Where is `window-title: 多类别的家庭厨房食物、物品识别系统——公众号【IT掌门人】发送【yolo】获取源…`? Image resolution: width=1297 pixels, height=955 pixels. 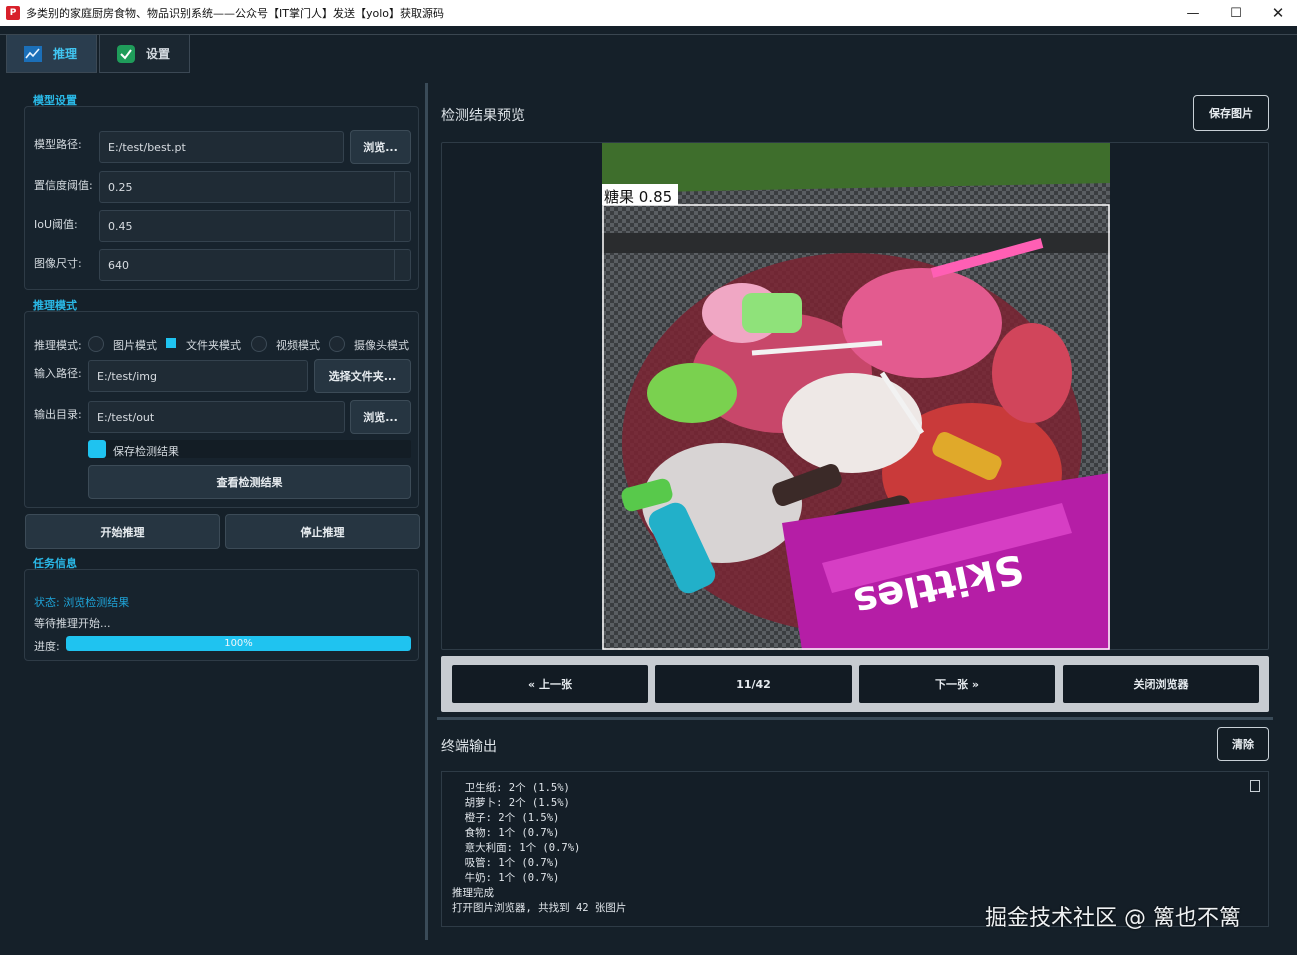
window-title: 多类别的家庭厨房食物、物品识别系统——公众号【IT掌门人】发送【yolo】获取源… is located at coordinates (235, 13).